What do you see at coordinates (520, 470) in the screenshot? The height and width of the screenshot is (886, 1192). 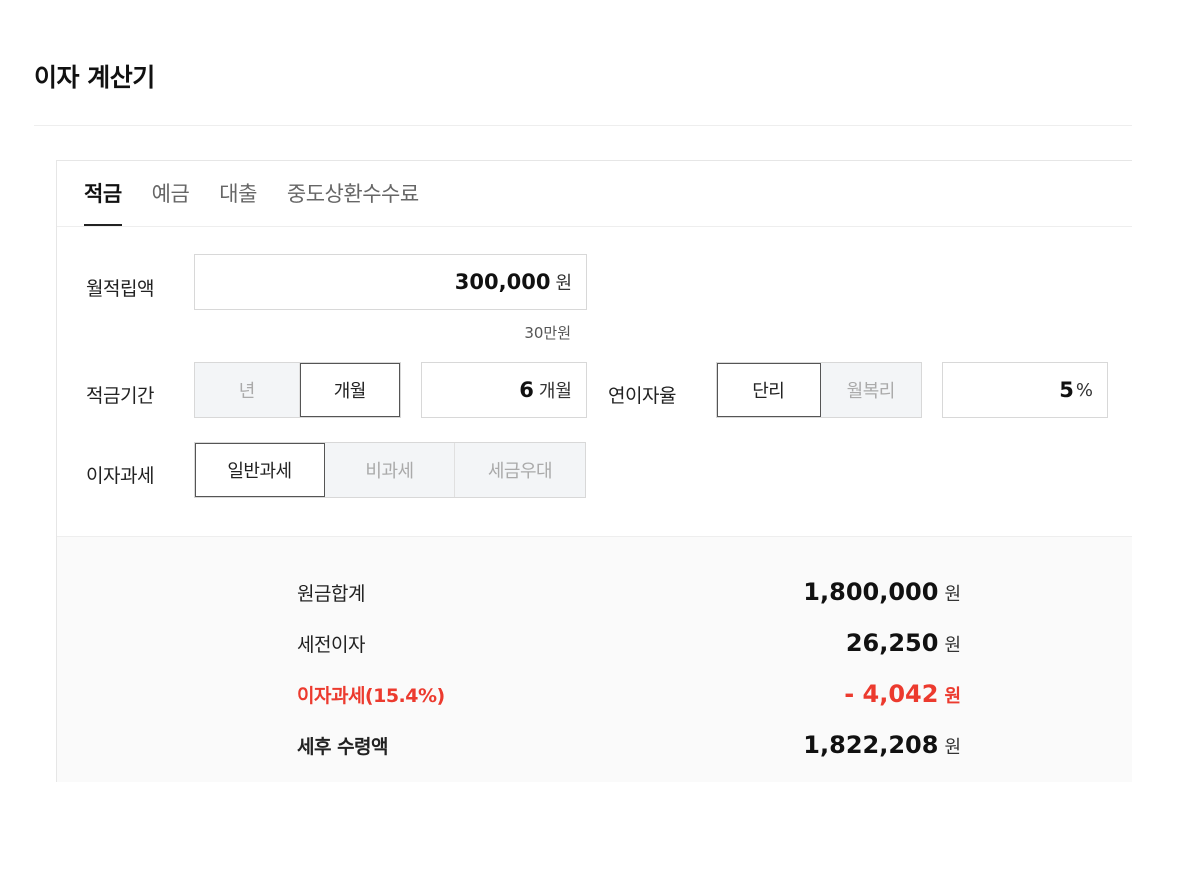 I see `tax-preferred-button: 세금우대` at bounding box center [520, 470].